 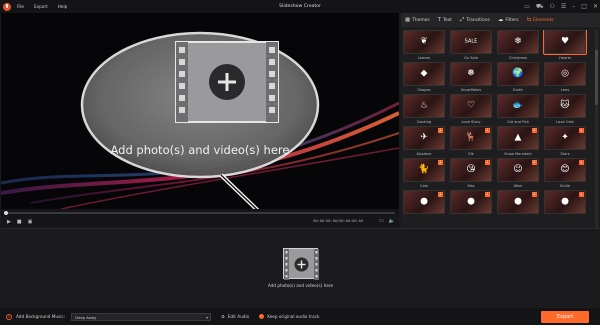 I want to click on menu-help: Help, so click(x=63, y=6).